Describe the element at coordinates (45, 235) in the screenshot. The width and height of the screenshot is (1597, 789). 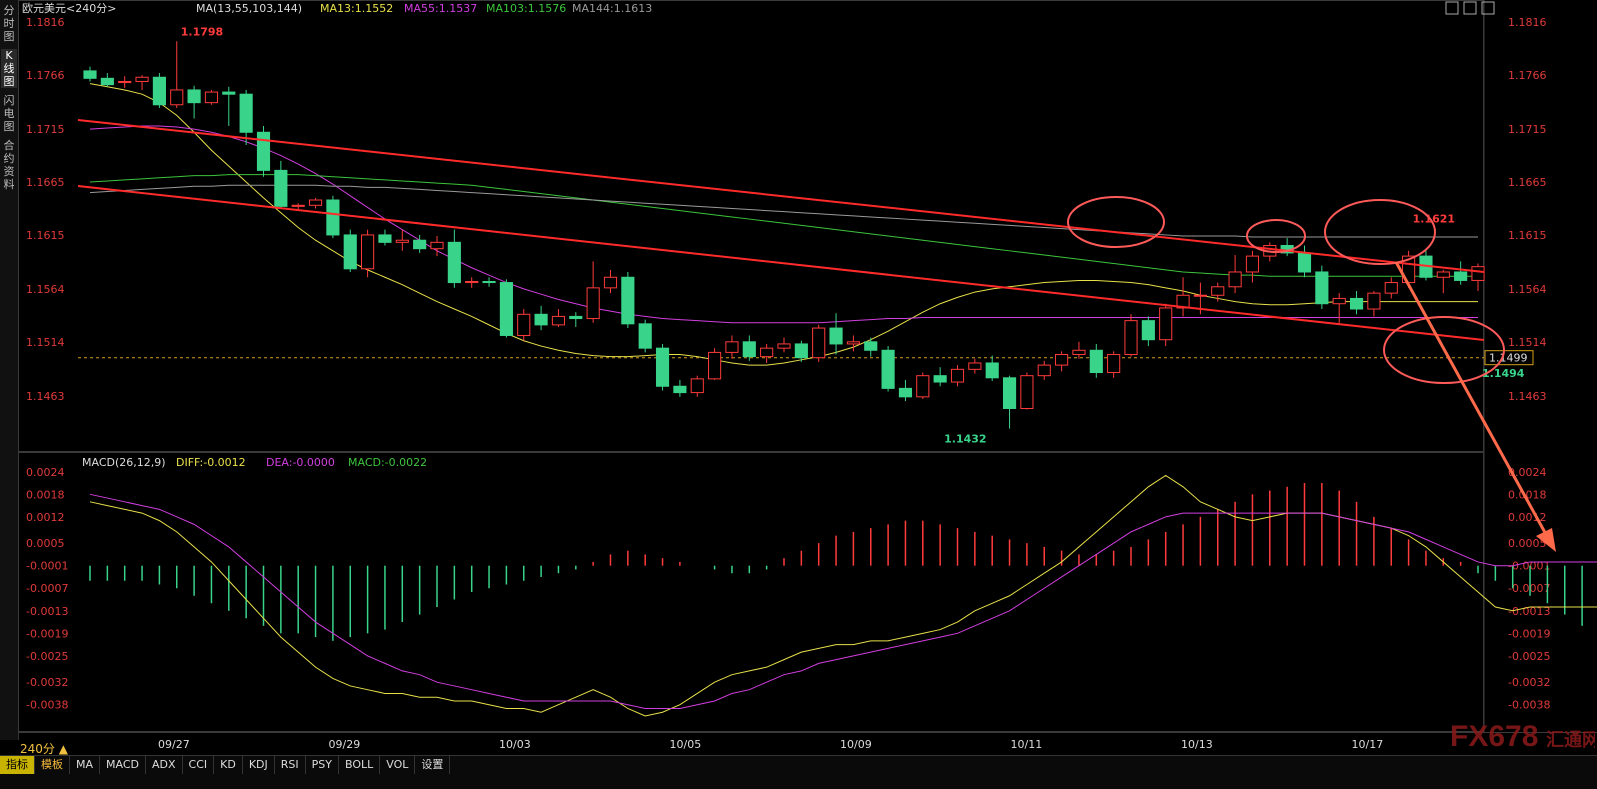
I see `price-tick-left: 1.1615` at that location.